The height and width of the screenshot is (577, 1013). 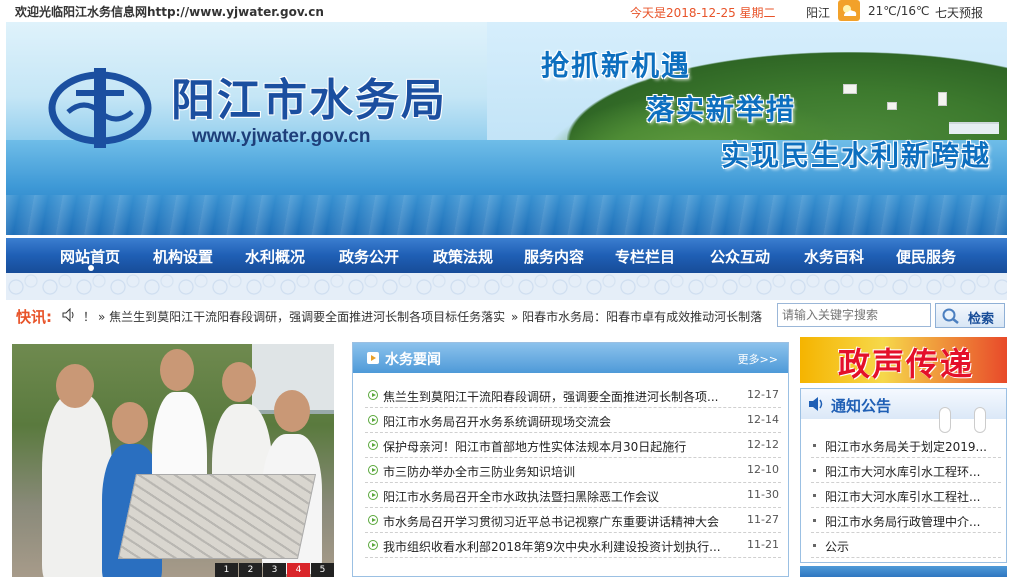 I want to click on list-item: 我市组织收看水利部2018年第9次中央水利建设投资计划执行... 11-21, so click(x=573, y=545).